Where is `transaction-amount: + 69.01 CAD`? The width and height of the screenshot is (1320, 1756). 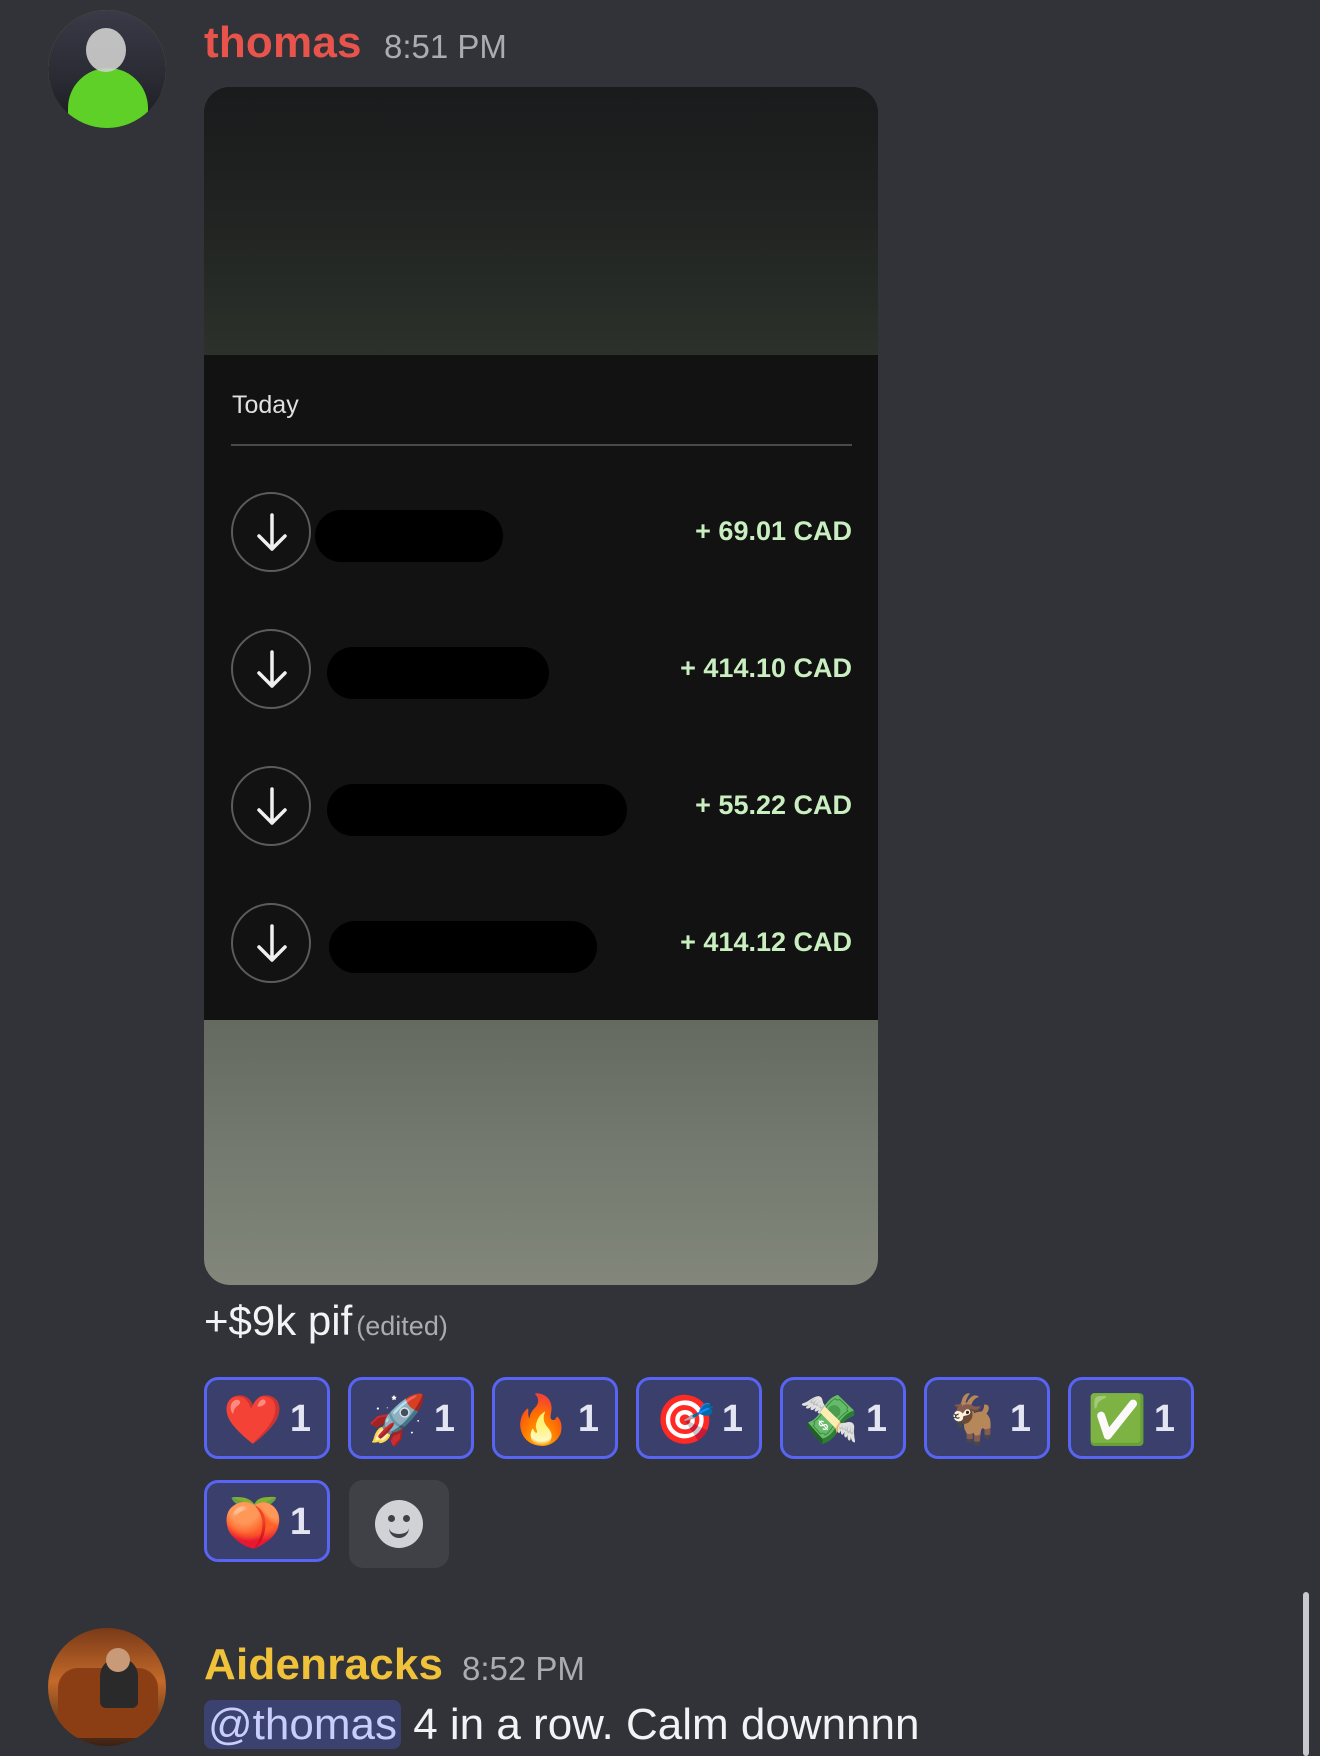 transaction-amount: + 69.01 CAD is located at coordinates (773, 531).